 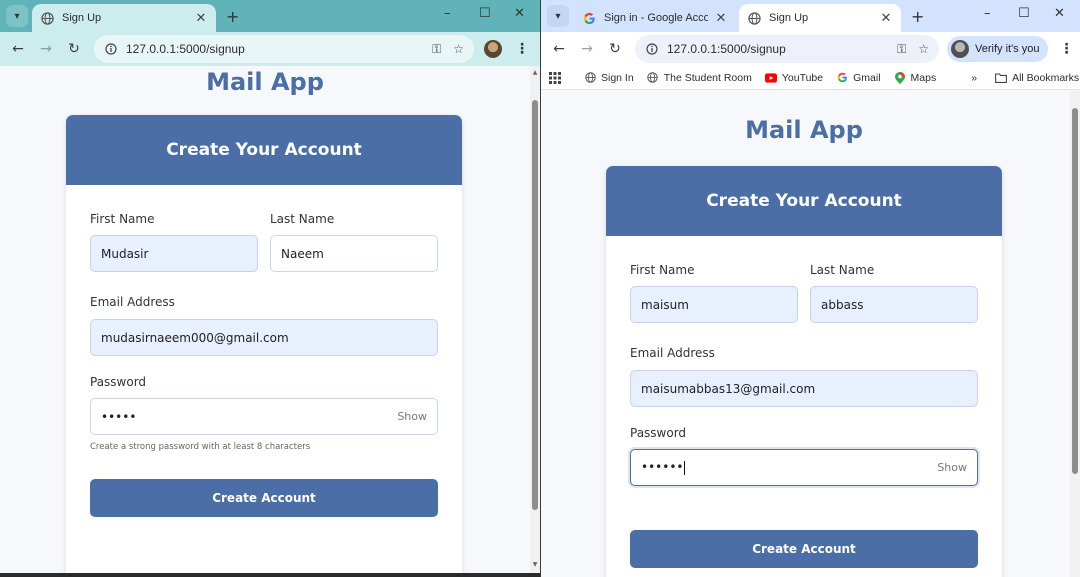 I want to click on password-value: ••••••, so click(x=662, y=467).